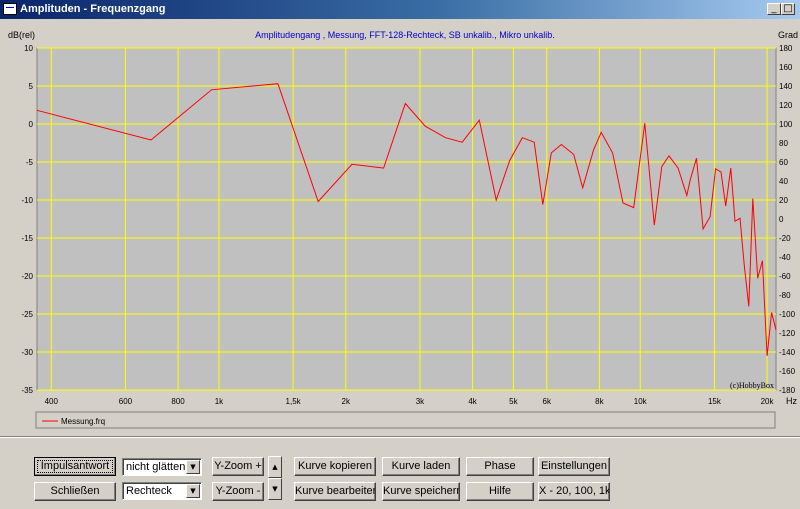  I want to click on smoothing-value: nicht glätten, so click(156, 467).